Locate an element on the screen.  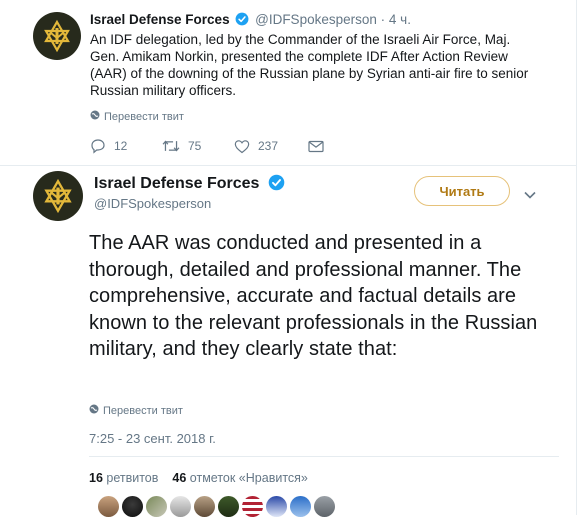
author-name-row: Israel Defense Forces is located at coordinates (190, 185).